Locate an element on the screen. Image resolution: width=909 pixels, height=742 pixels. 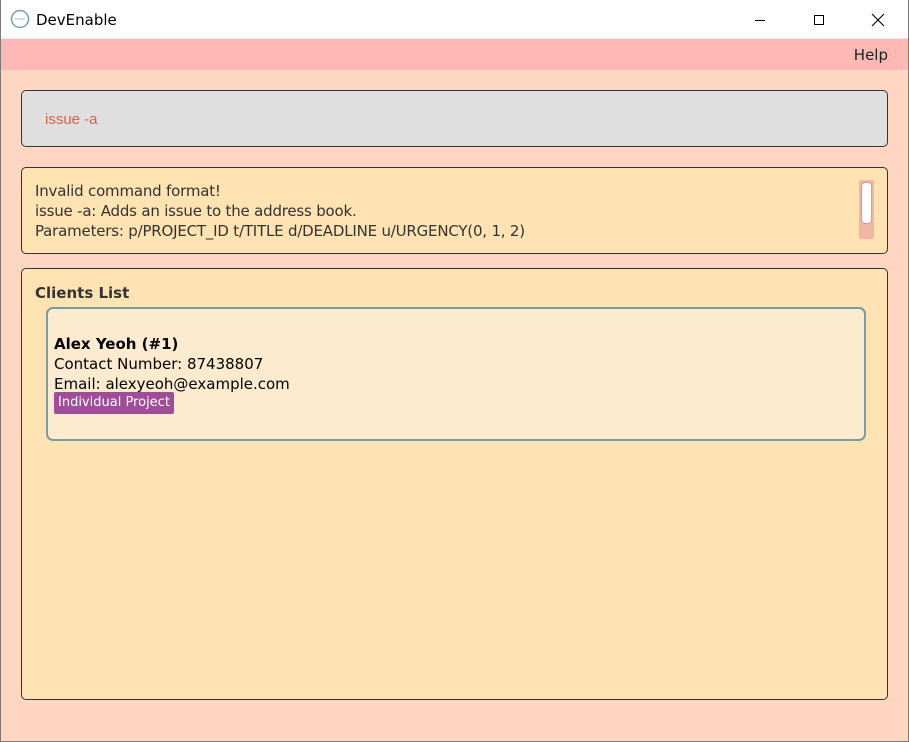
menu-help: Help is located at coordinates (871, 55).